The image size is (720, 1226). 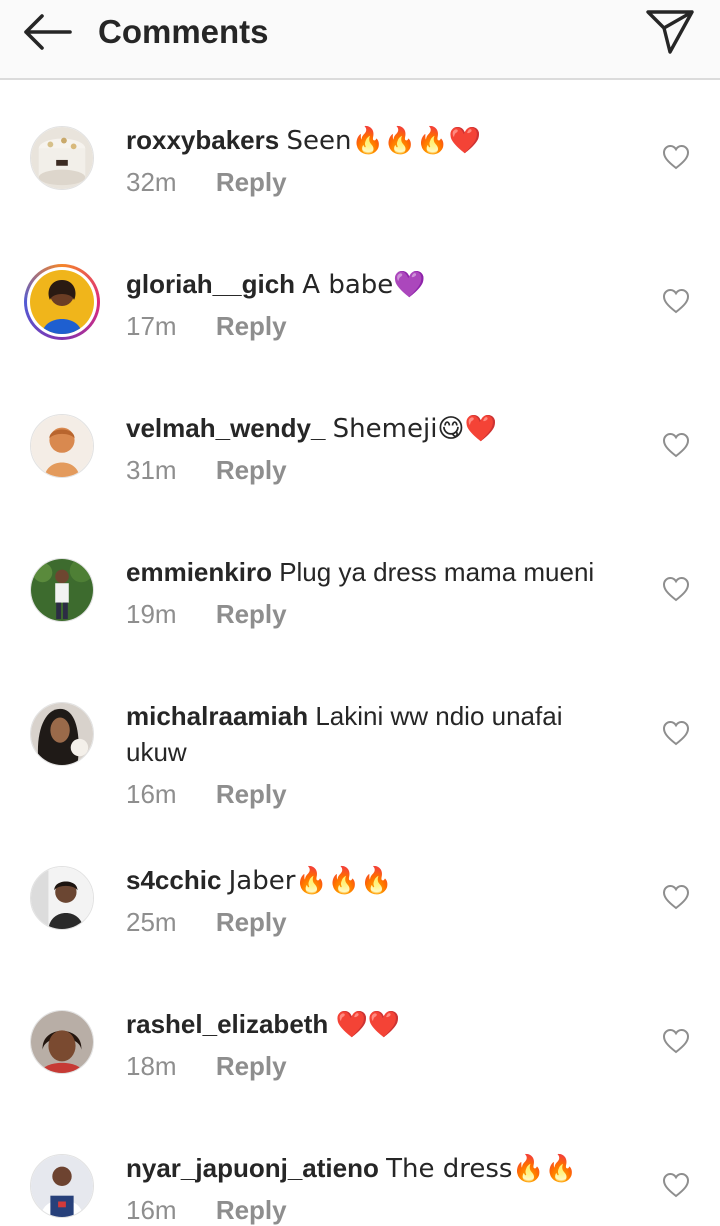 What do you see at coordinates (376, 734) in the screenshot?
I see `comment-text: michalraamiah Lakini ww ndio unafai ukuw` at bounding box center [376, 734].